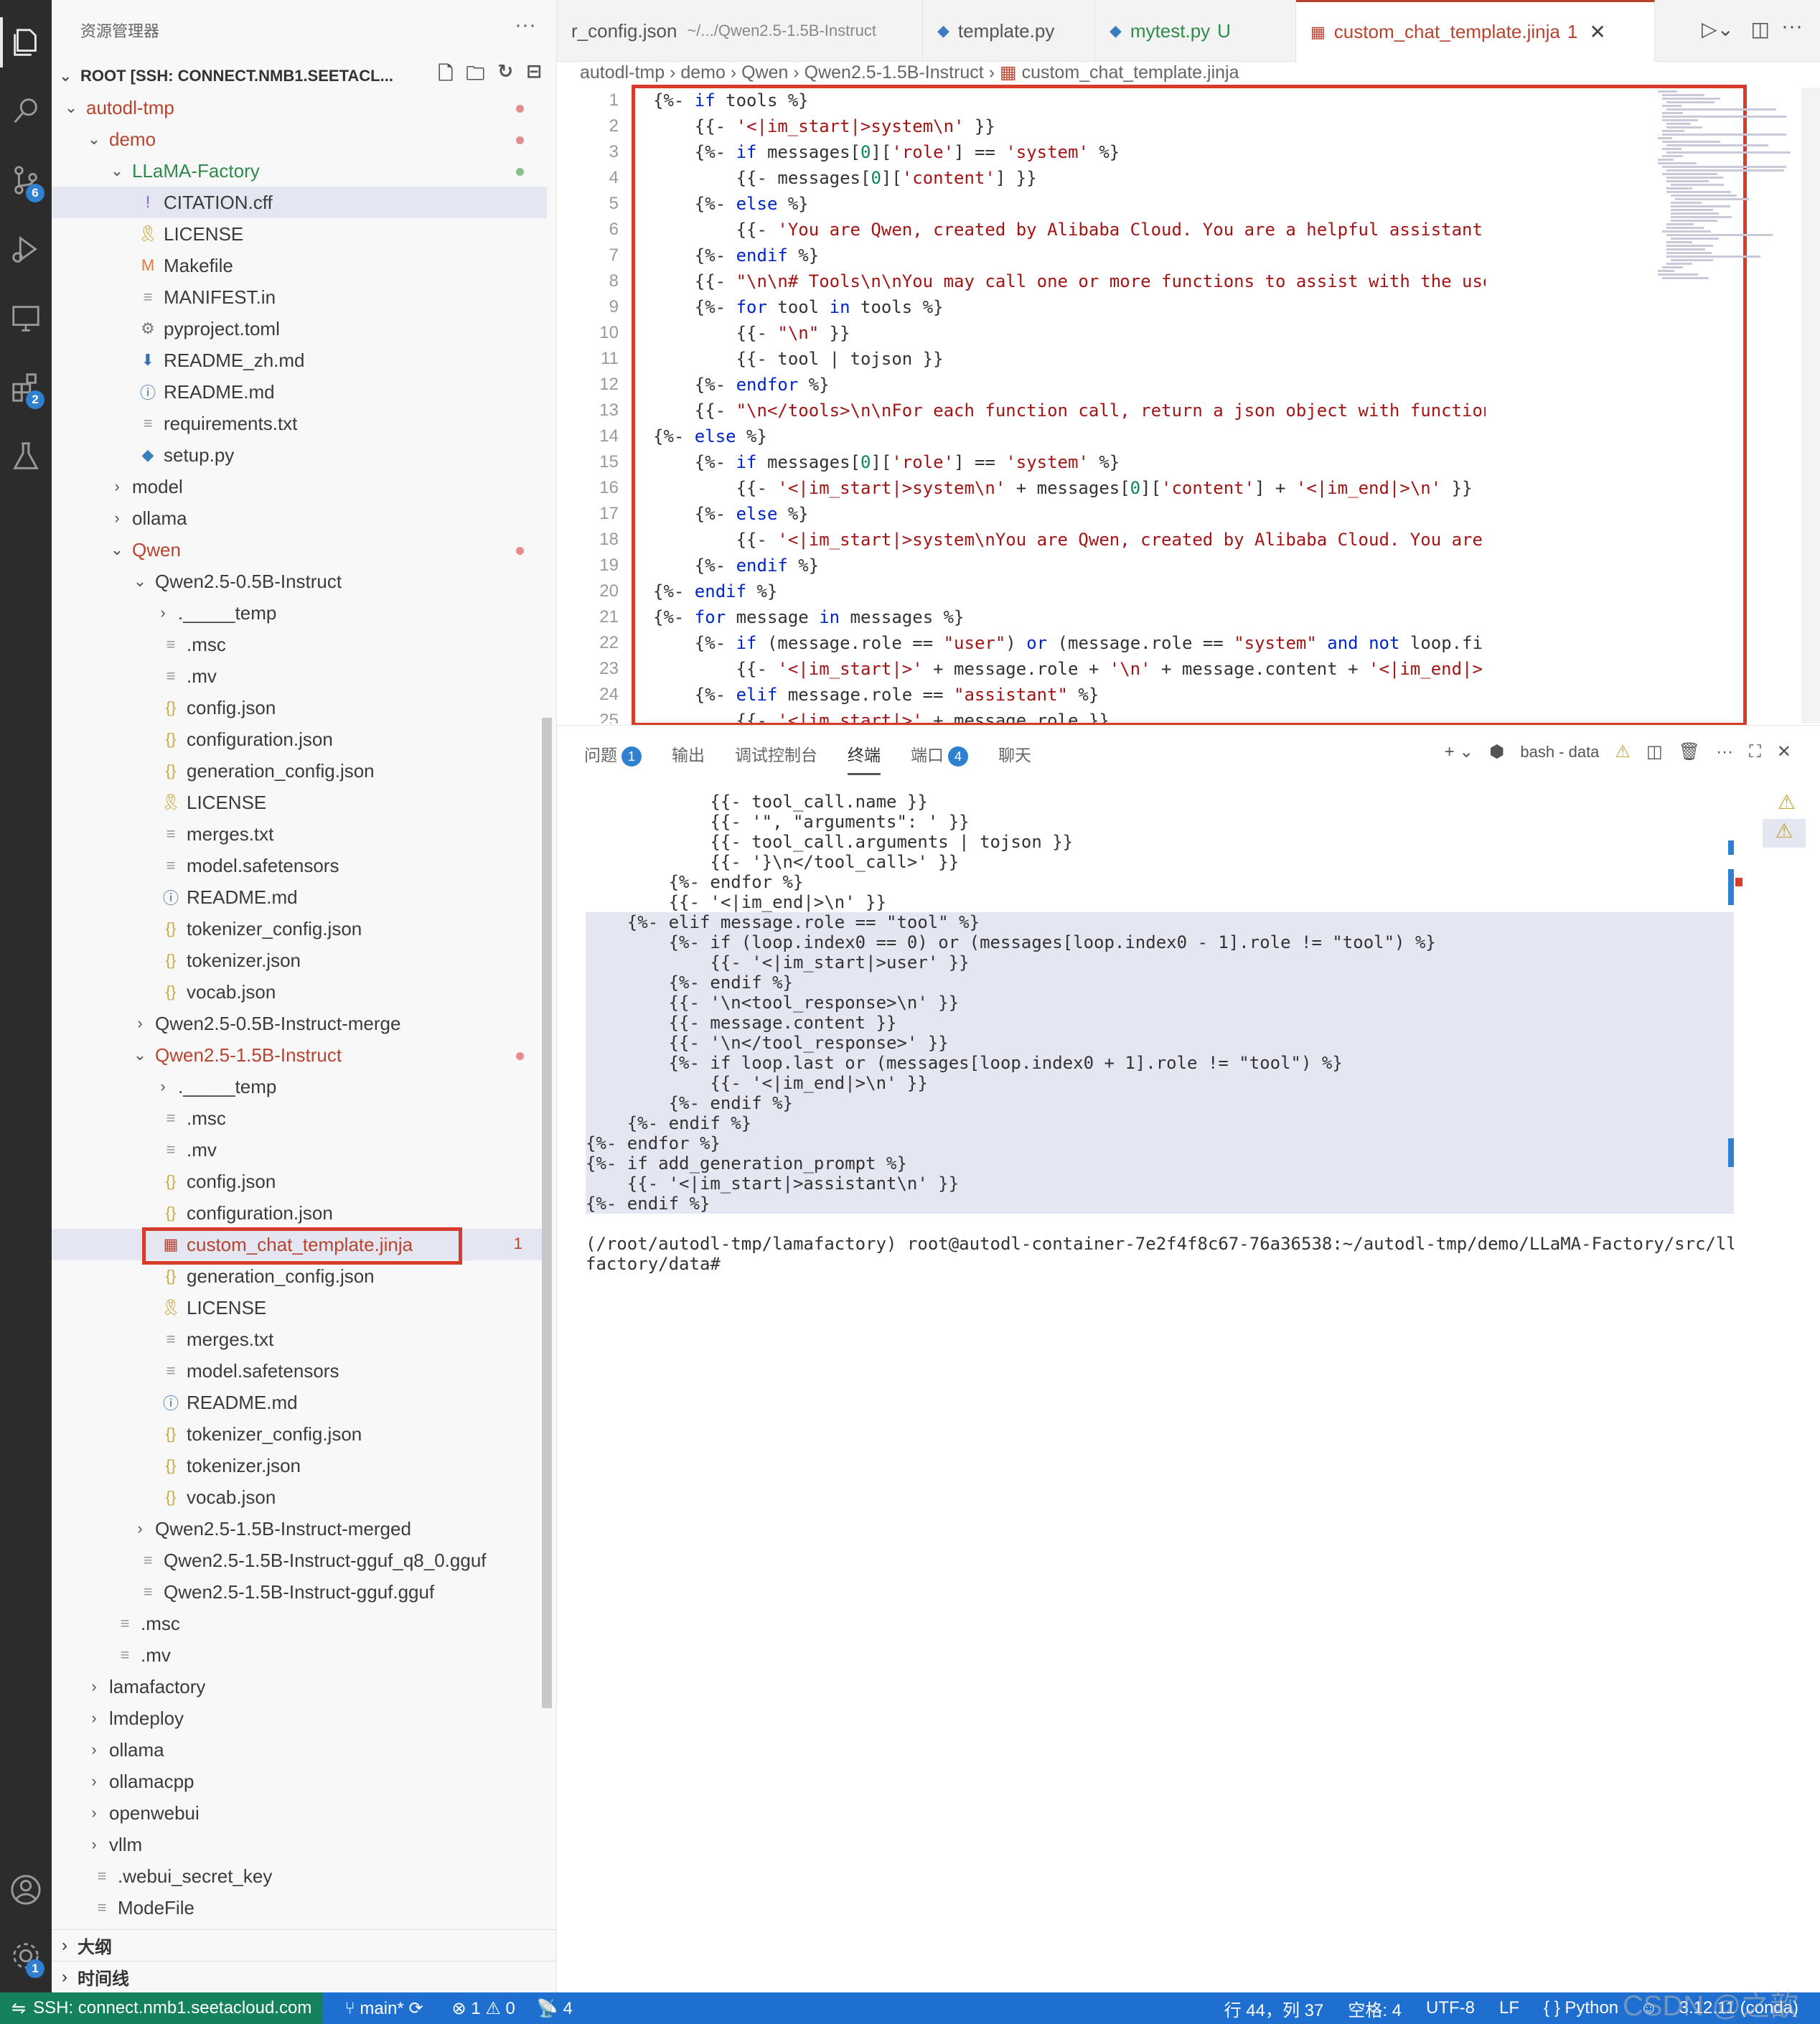 Image resolution: width=1820 pixels, height=2024 pixels. Describe the element at coordinates (299, 1592) in the screenshot. I see `file-item: ≡ Qwen2.5-1.5B-Instruct-gguf.gguf` at that location.